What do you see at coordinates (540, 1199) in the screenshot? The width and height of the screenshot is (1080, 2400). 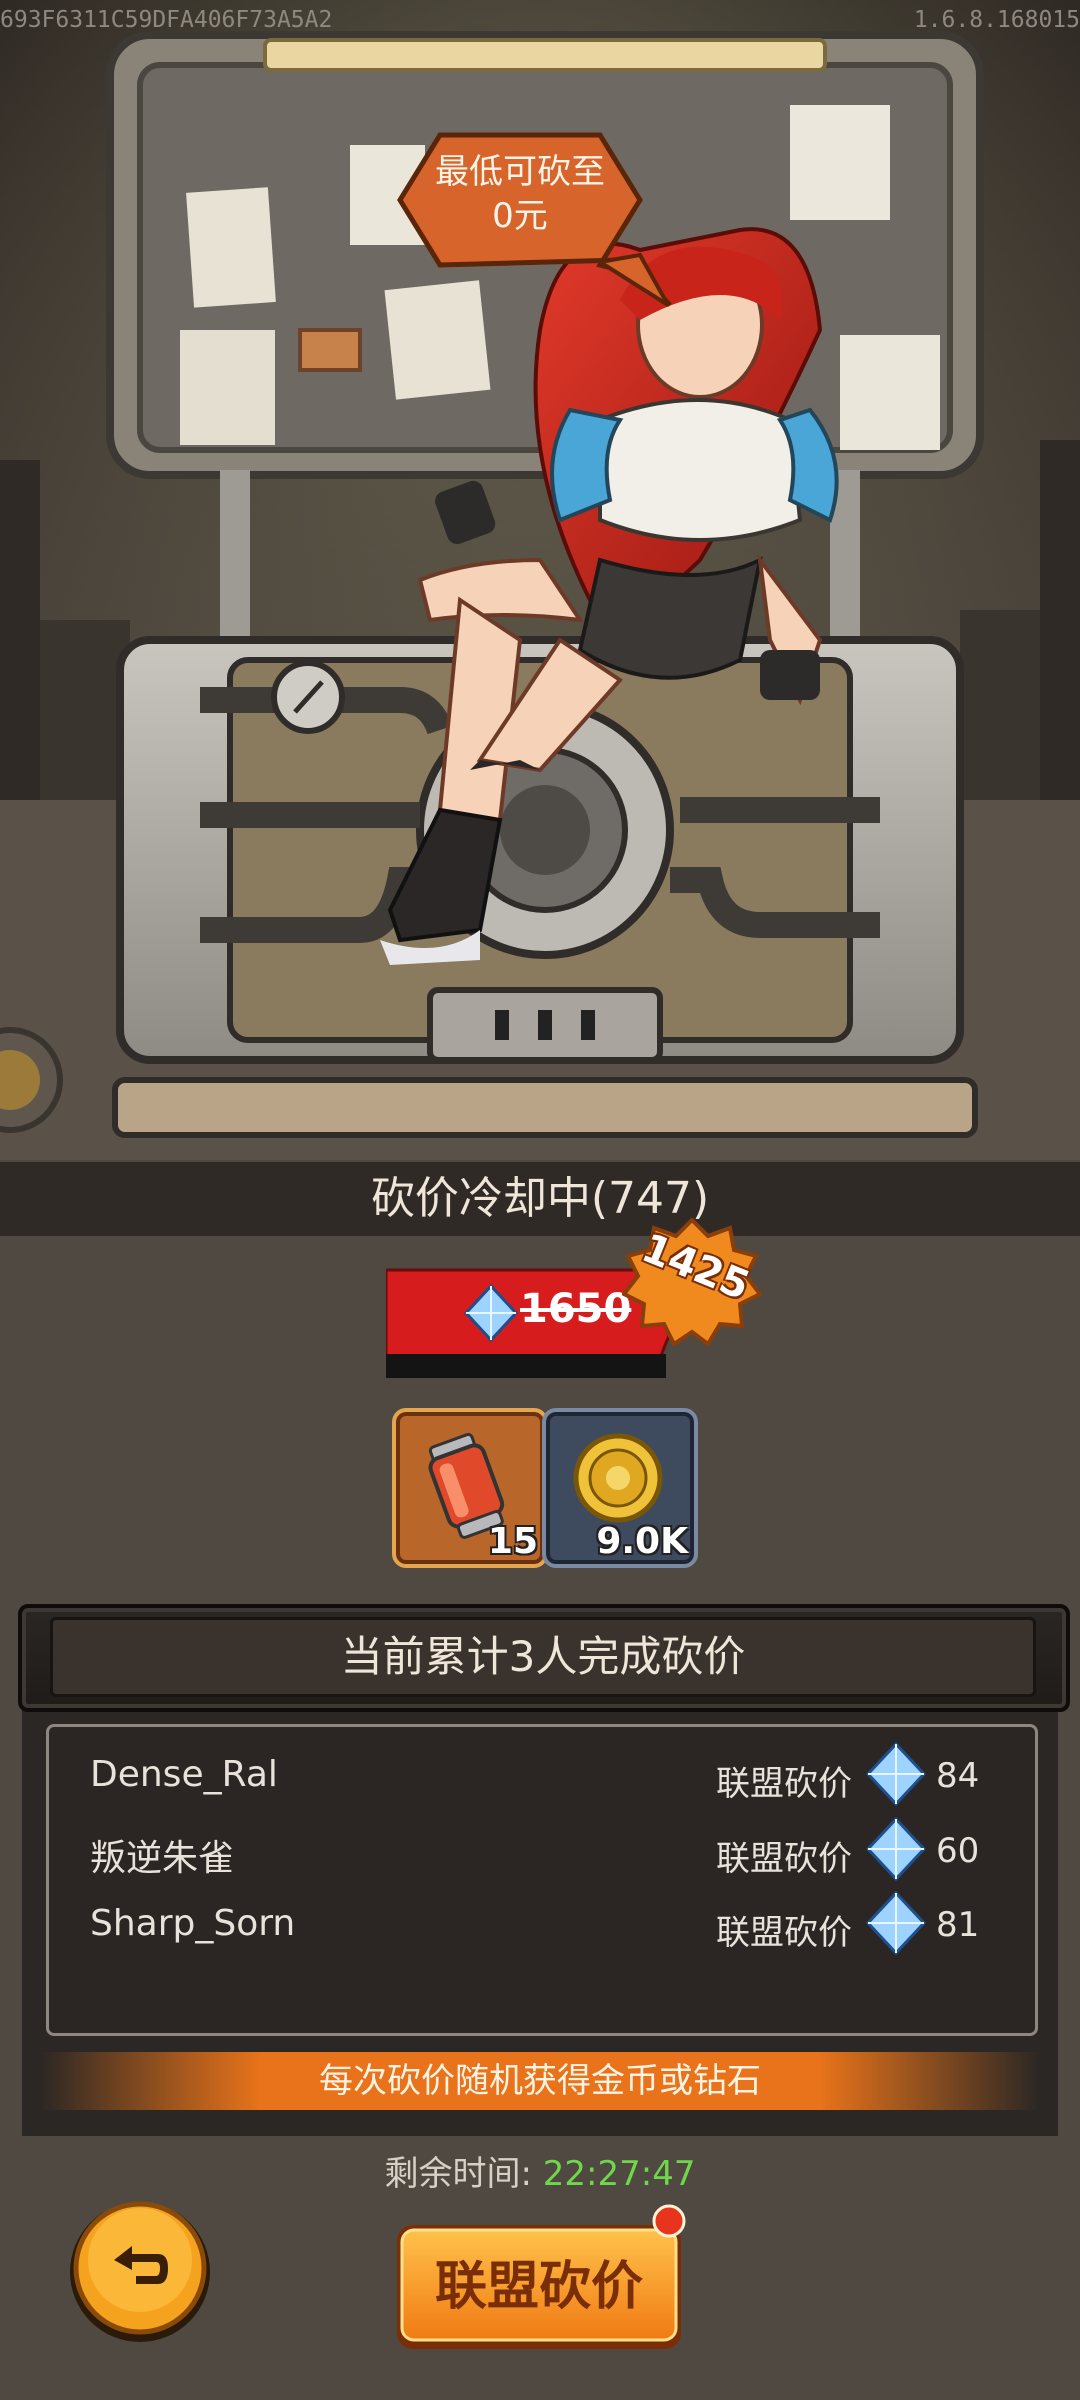 I see `cooldown-status: 砍价冷却中(747)` at bounding box center [540, 1199].